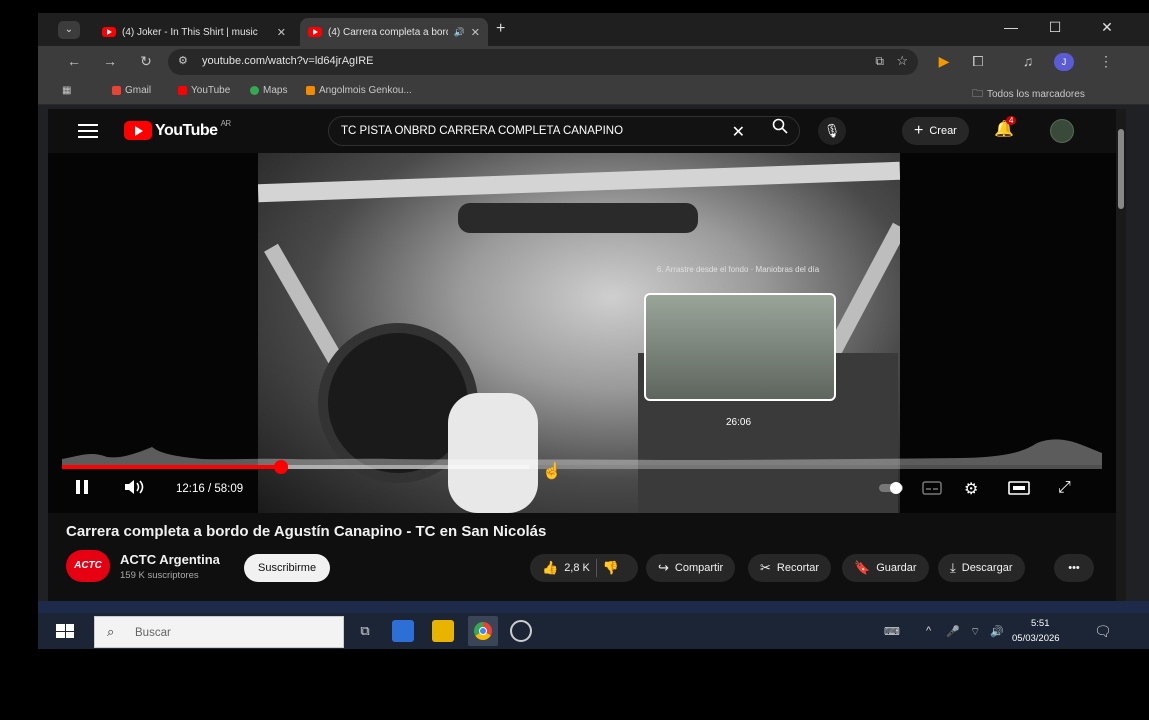 Image resolution: width=1149 pixels, height=720 pixels. What do you see at coordinates (975, 632) in the screenshot?
I see `network-tray-icon: ⌔` at bounding box center [975, 632].